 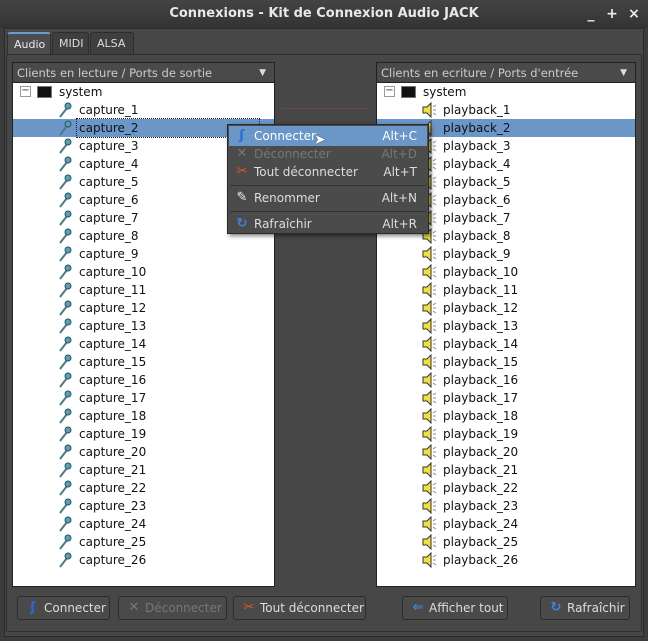 What do you see at coordinates (242, 223) in the screenshot?
I see `refresh-icon: ↻` at bounding box center [242, 223].